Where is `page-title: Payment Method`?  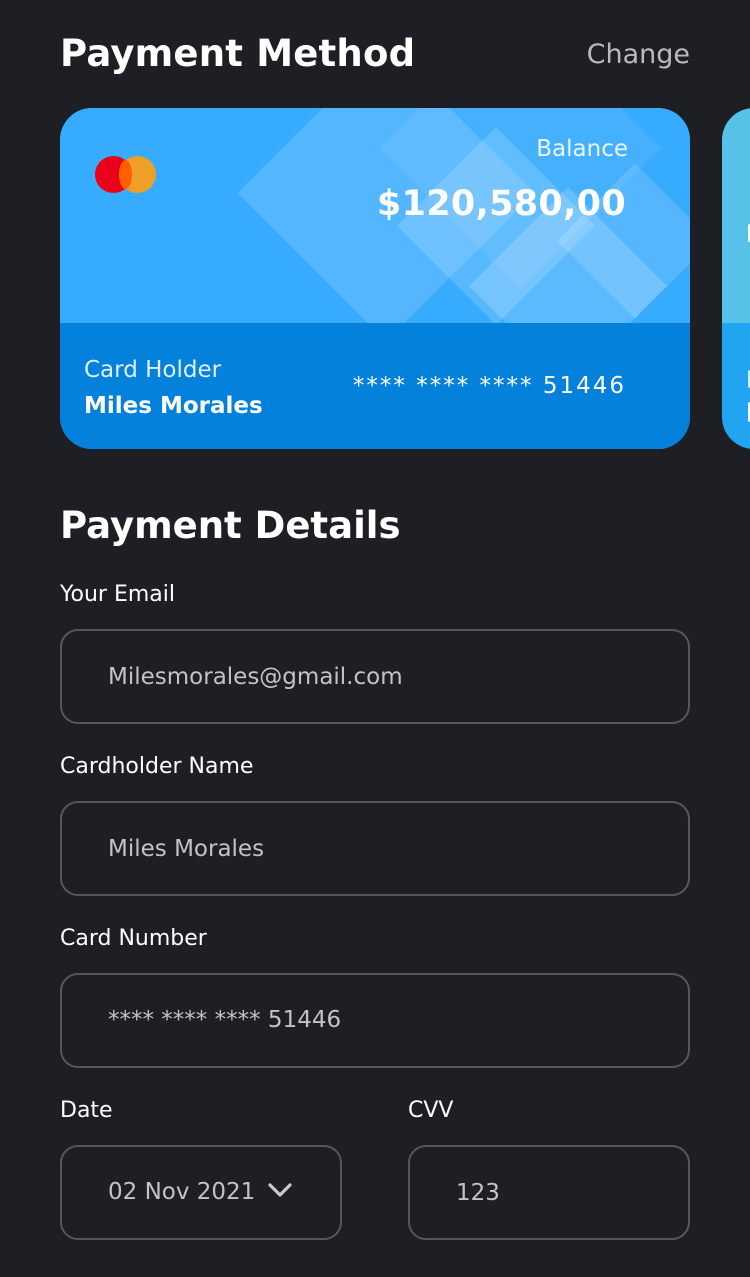 page-title: Payment Method is located at coordinates (238, 53).